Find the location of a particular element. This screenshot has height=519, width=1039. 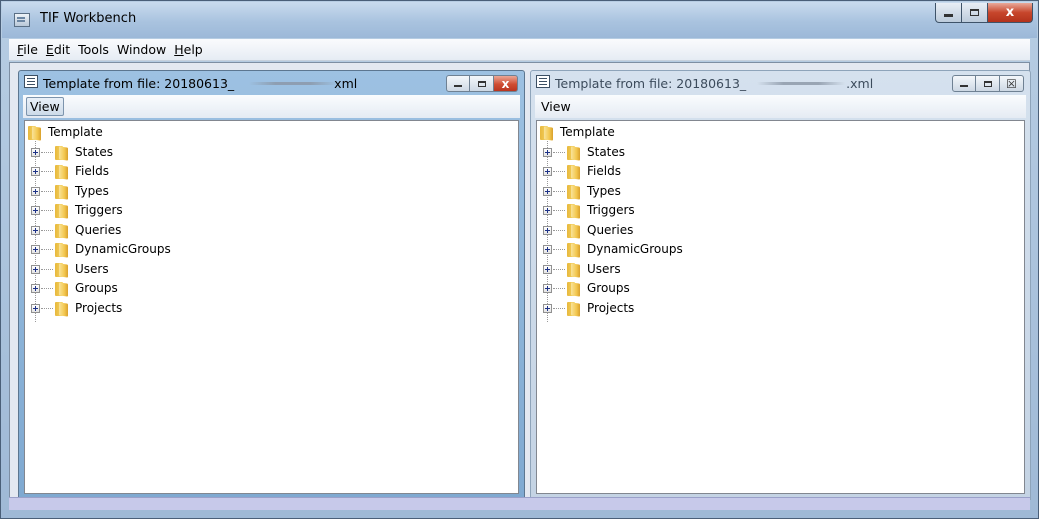

close-icon: ☒ is located at coordinates (1011, 83).